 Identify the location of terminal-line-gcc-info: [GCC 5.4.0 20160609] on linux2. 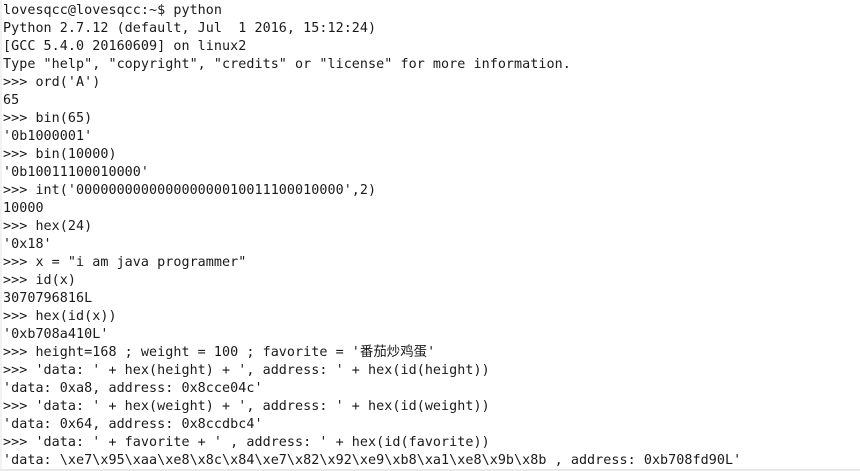
(125, 46).